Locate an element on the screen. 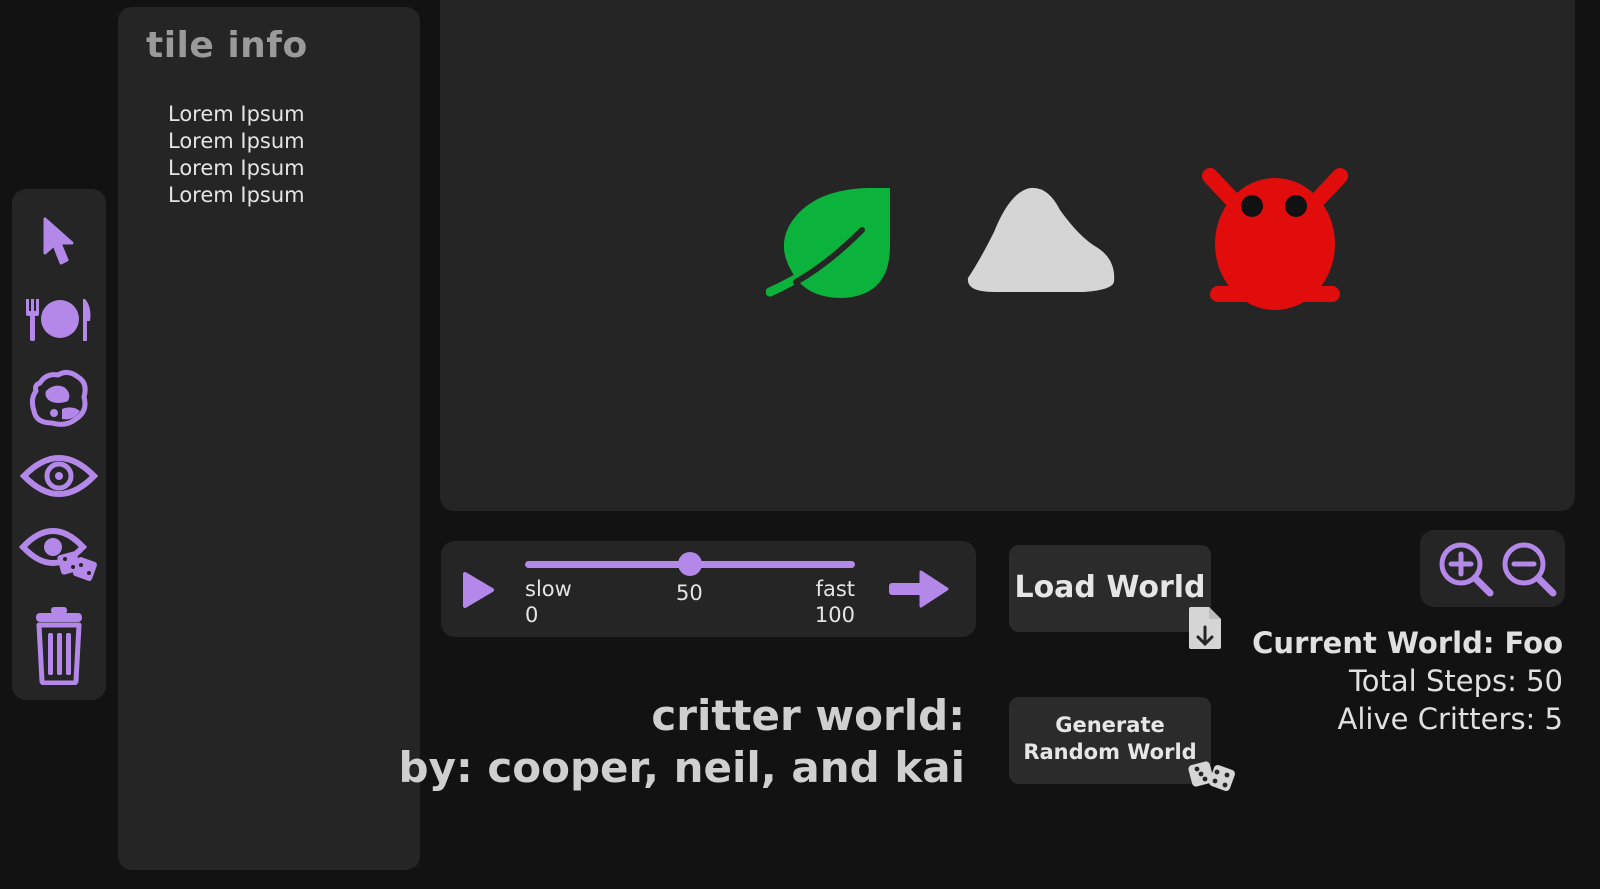 The image size is (1600, 889). delete-tool is located at coordinates (59, 645).